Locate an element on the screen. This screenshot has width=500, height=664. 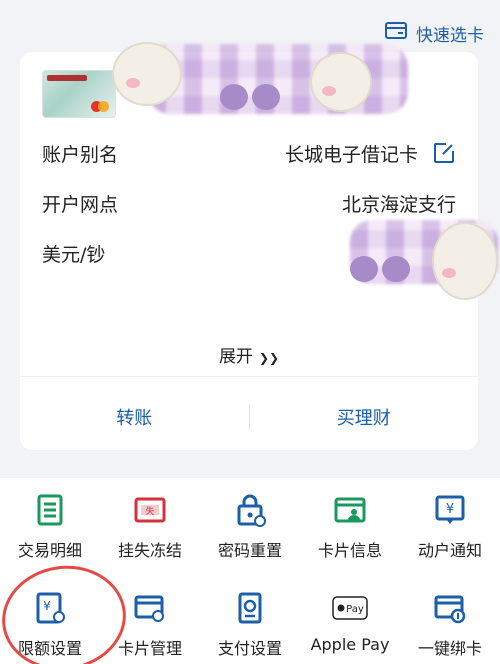
alias-label: 账户别名 is located at coordinates (80, 154).